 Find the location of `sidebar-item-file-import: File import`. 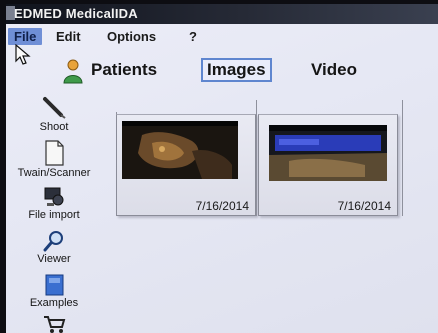

sidebar-item-file-import: File import is located at coordinates (54, 203).